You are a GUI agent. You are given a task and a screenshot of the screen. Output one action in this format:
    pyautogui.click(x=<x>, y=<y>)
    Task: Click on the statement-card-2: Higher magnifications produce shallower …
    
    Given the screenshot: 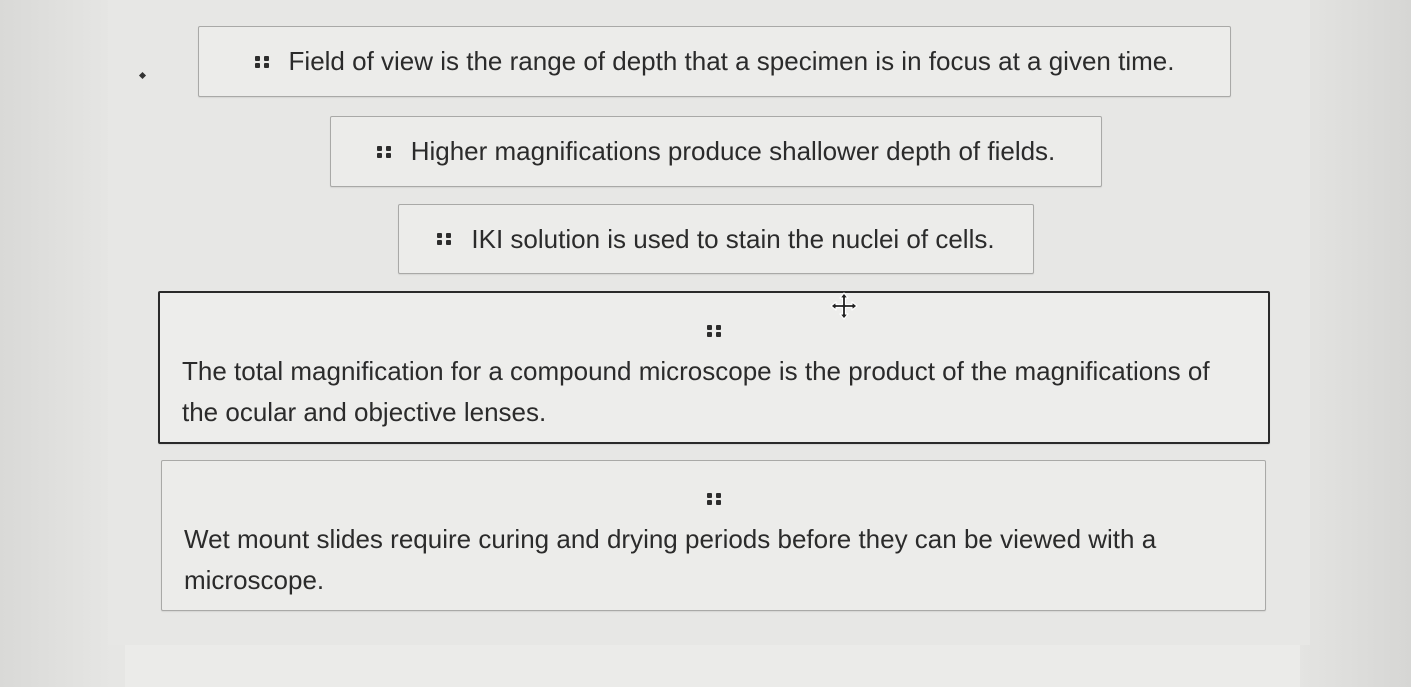 What is the action you would take?
    pyautogui.click(x=716, y=151)
    